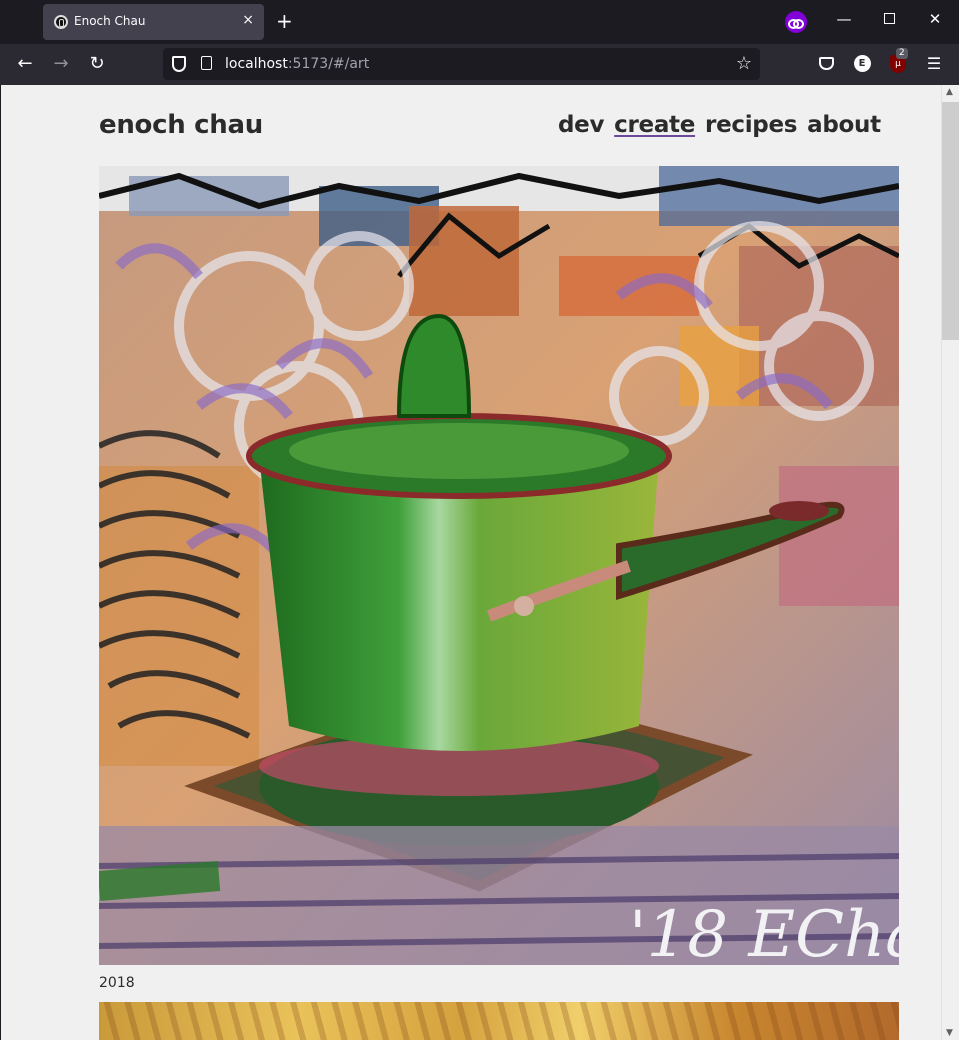 The image size is (959, 1040). I want to click on reload-icon: ↻, so click(97, 64).